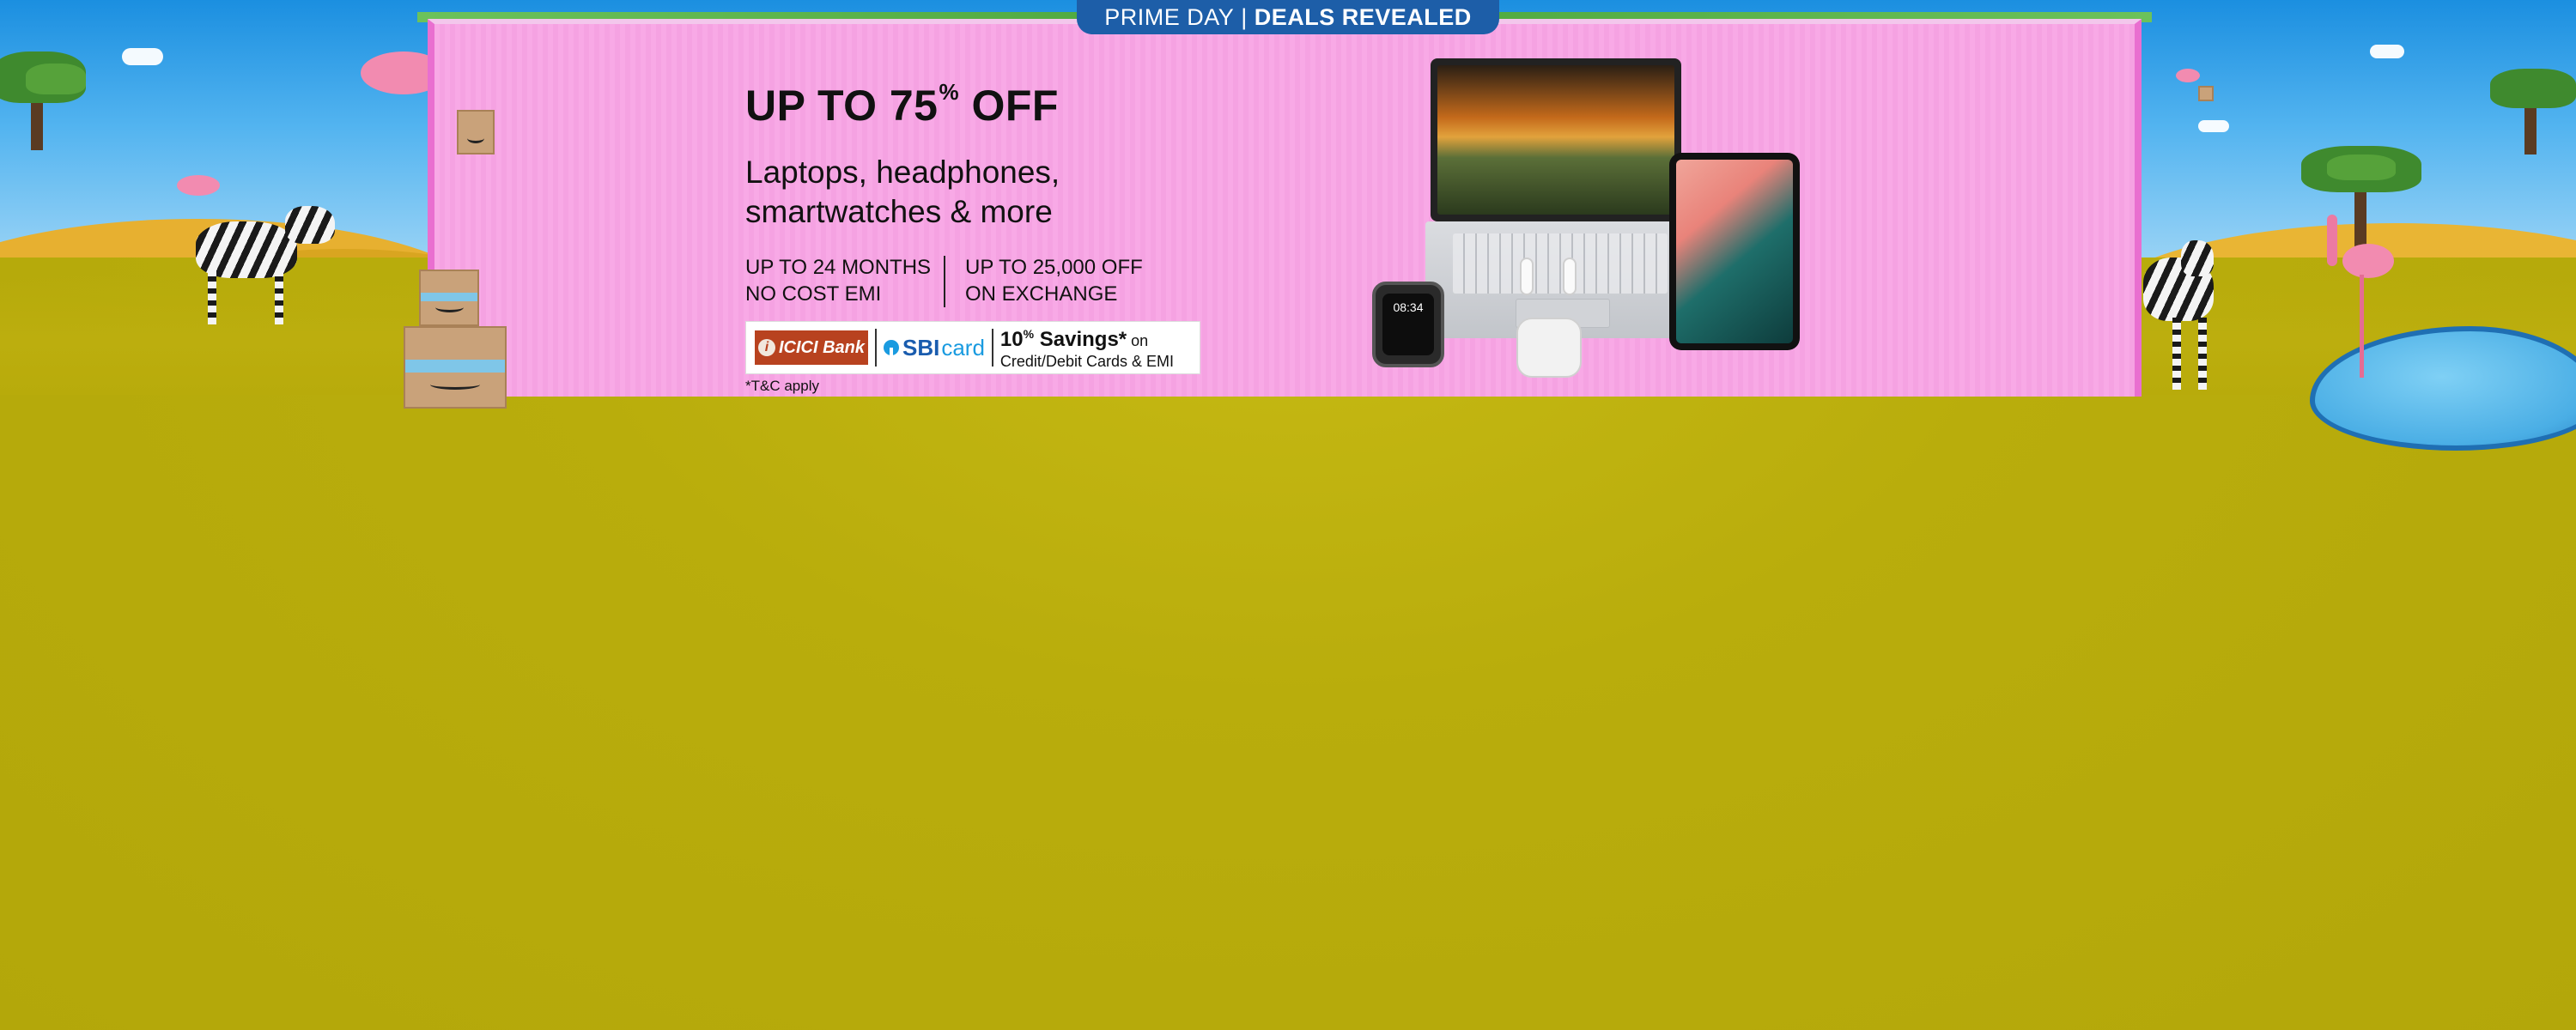 The width and height of the screenshot is (2576, 1030). Describe the element at coordinates (2362, 326) in the screenshot. I see `flamingo-leg` at that location.